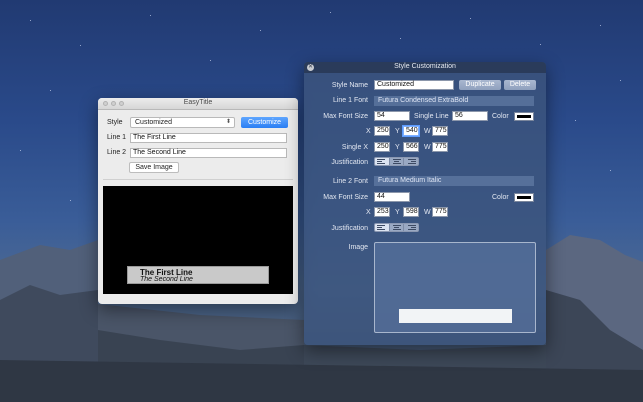 This screenshot has height=402, width=643. I want to click on customize-button: Customize, so click(264, 122).